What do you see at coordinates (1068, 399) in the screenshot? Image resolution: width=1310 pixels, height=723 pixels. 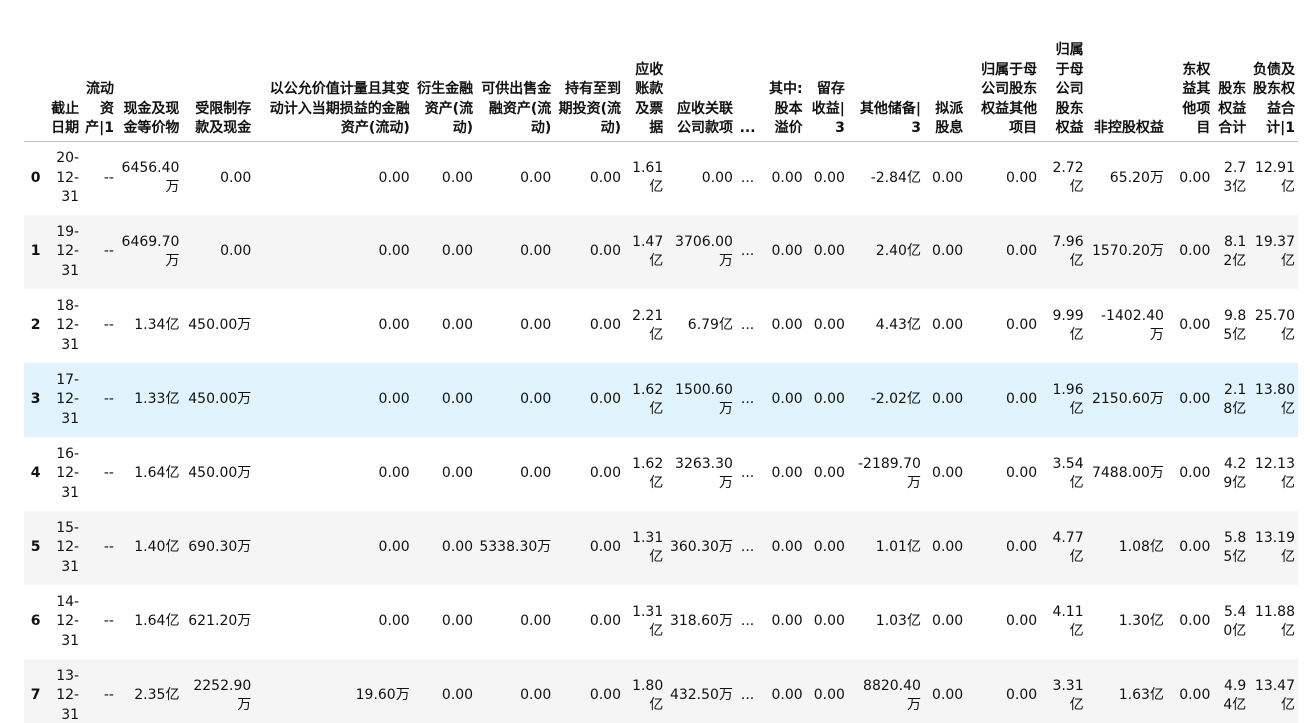 I see `table-cell: 1.96亿` at bounding box center [1068, 399].